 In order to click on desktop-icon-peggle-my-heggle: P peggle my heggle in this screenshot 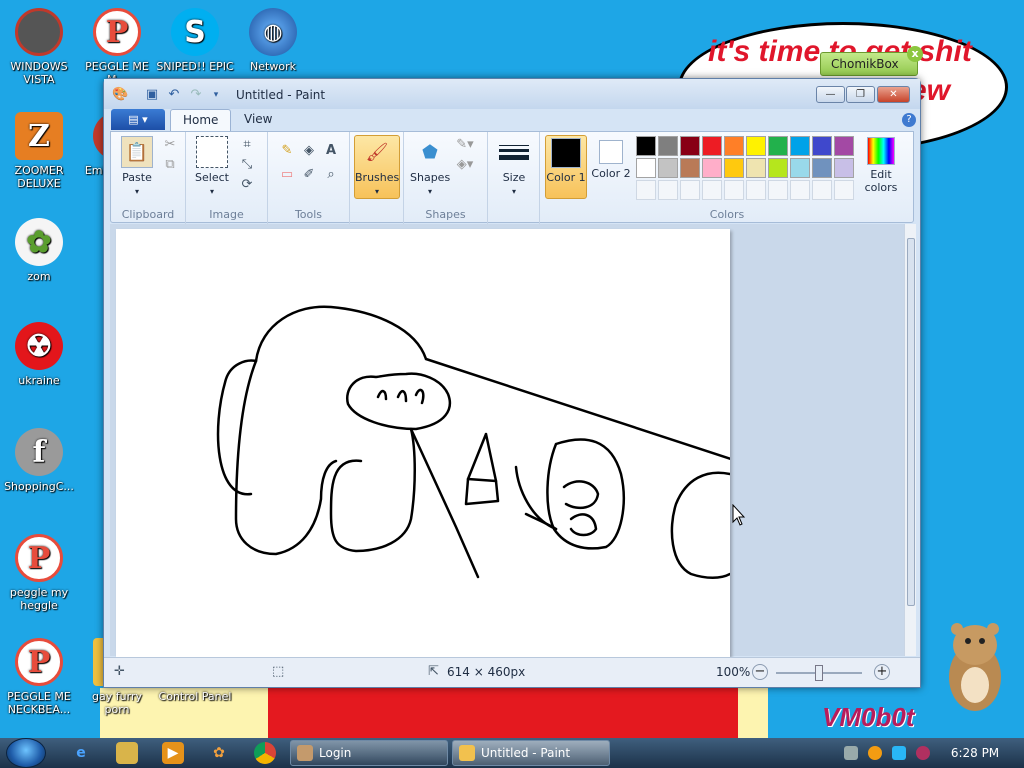, I will do `click(39, 573)`.